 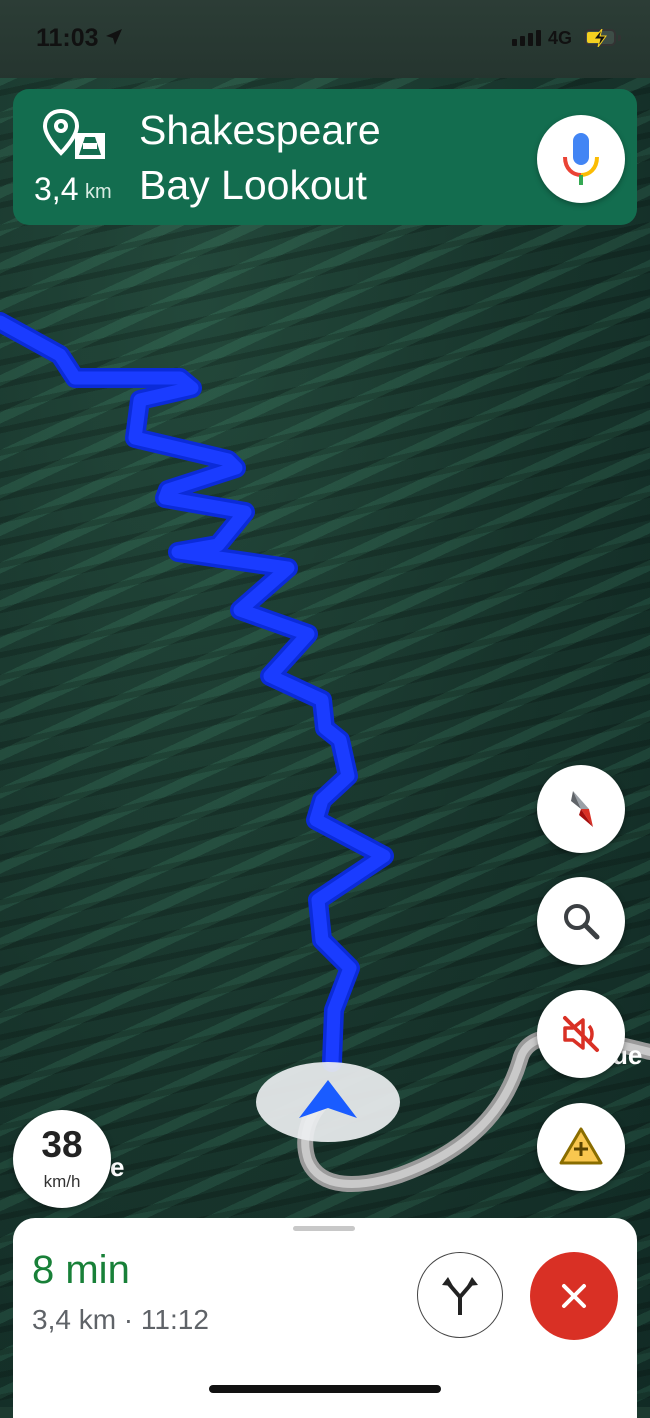 I want to click on trip-details: 3,4 km · 11:12, so click(x=120, y=1319).